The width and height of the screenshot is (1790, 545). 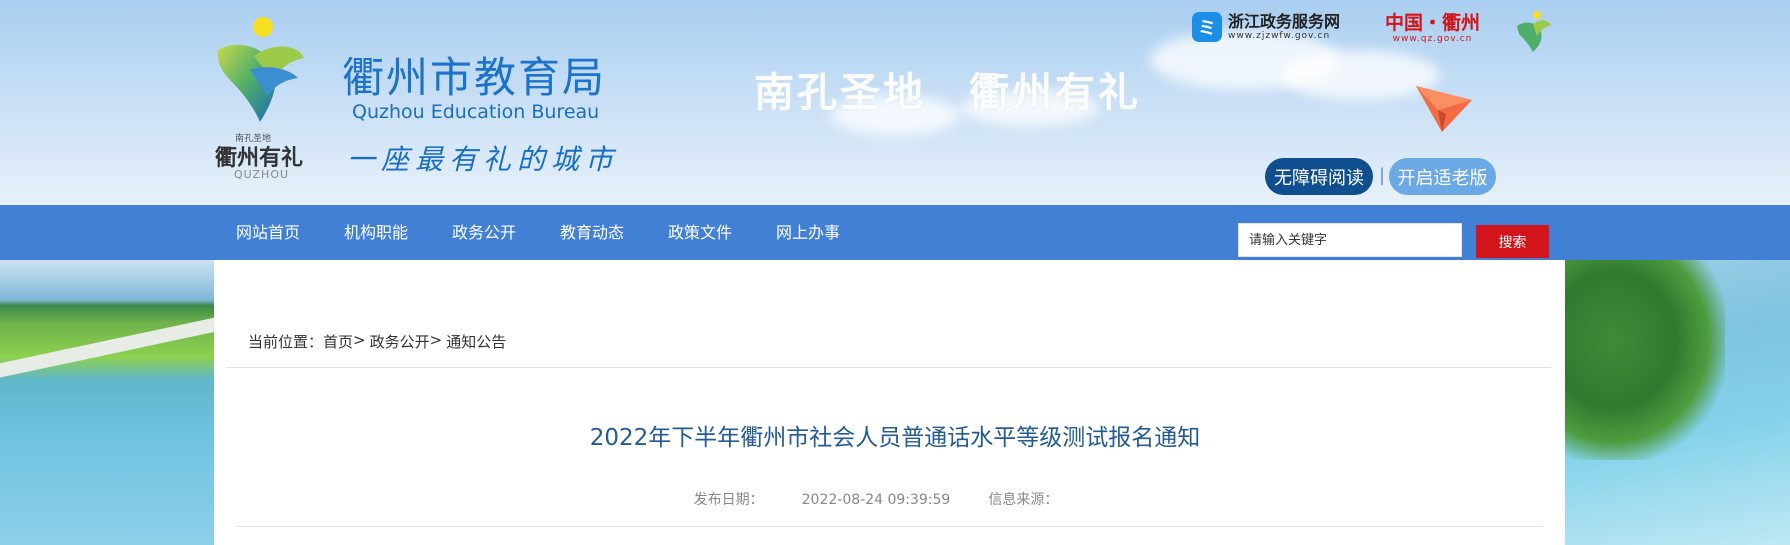 I want to click on accessibility-reading-button: 无障碍阅读, so click(x=1319, y=176).